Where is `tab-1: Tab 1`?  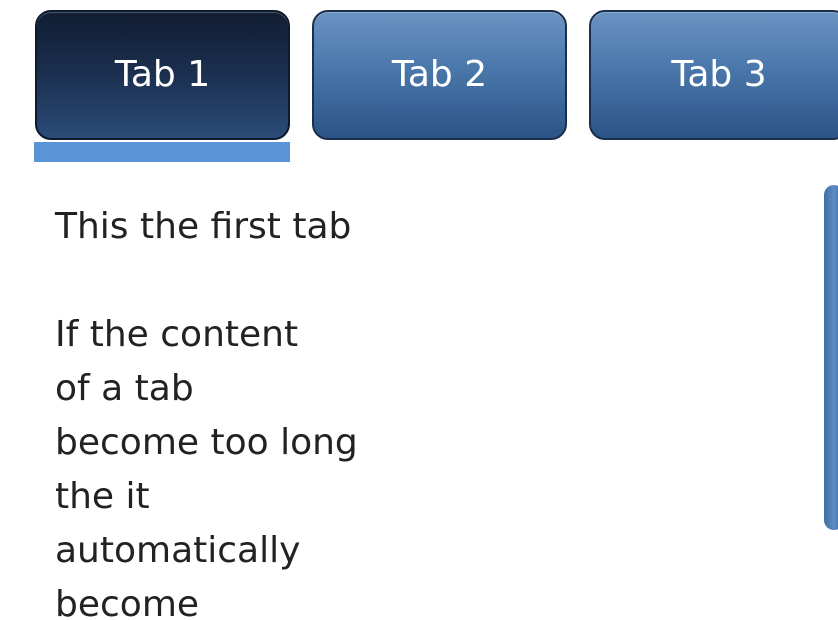
tab-1: Tab 1 is located at coordinates (162, 75).